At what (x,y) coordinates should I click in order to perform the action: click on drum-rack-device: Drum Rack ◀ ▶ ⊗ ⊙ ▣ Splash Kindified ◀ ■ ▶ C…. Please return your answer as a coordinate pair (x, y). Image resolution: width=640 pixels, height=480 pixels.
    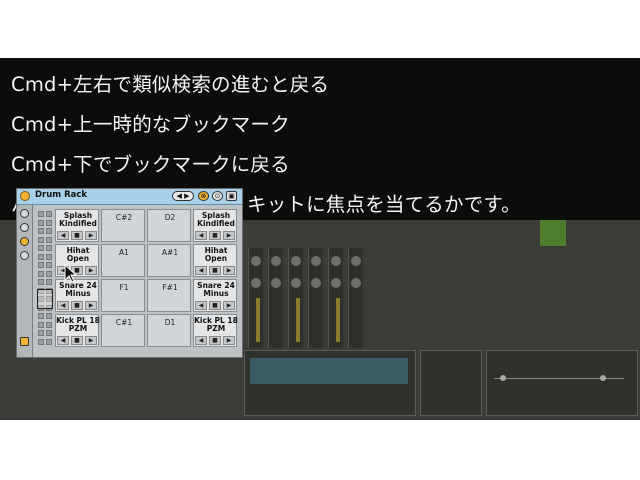
    Looking at the image, I should click on (129, 273).